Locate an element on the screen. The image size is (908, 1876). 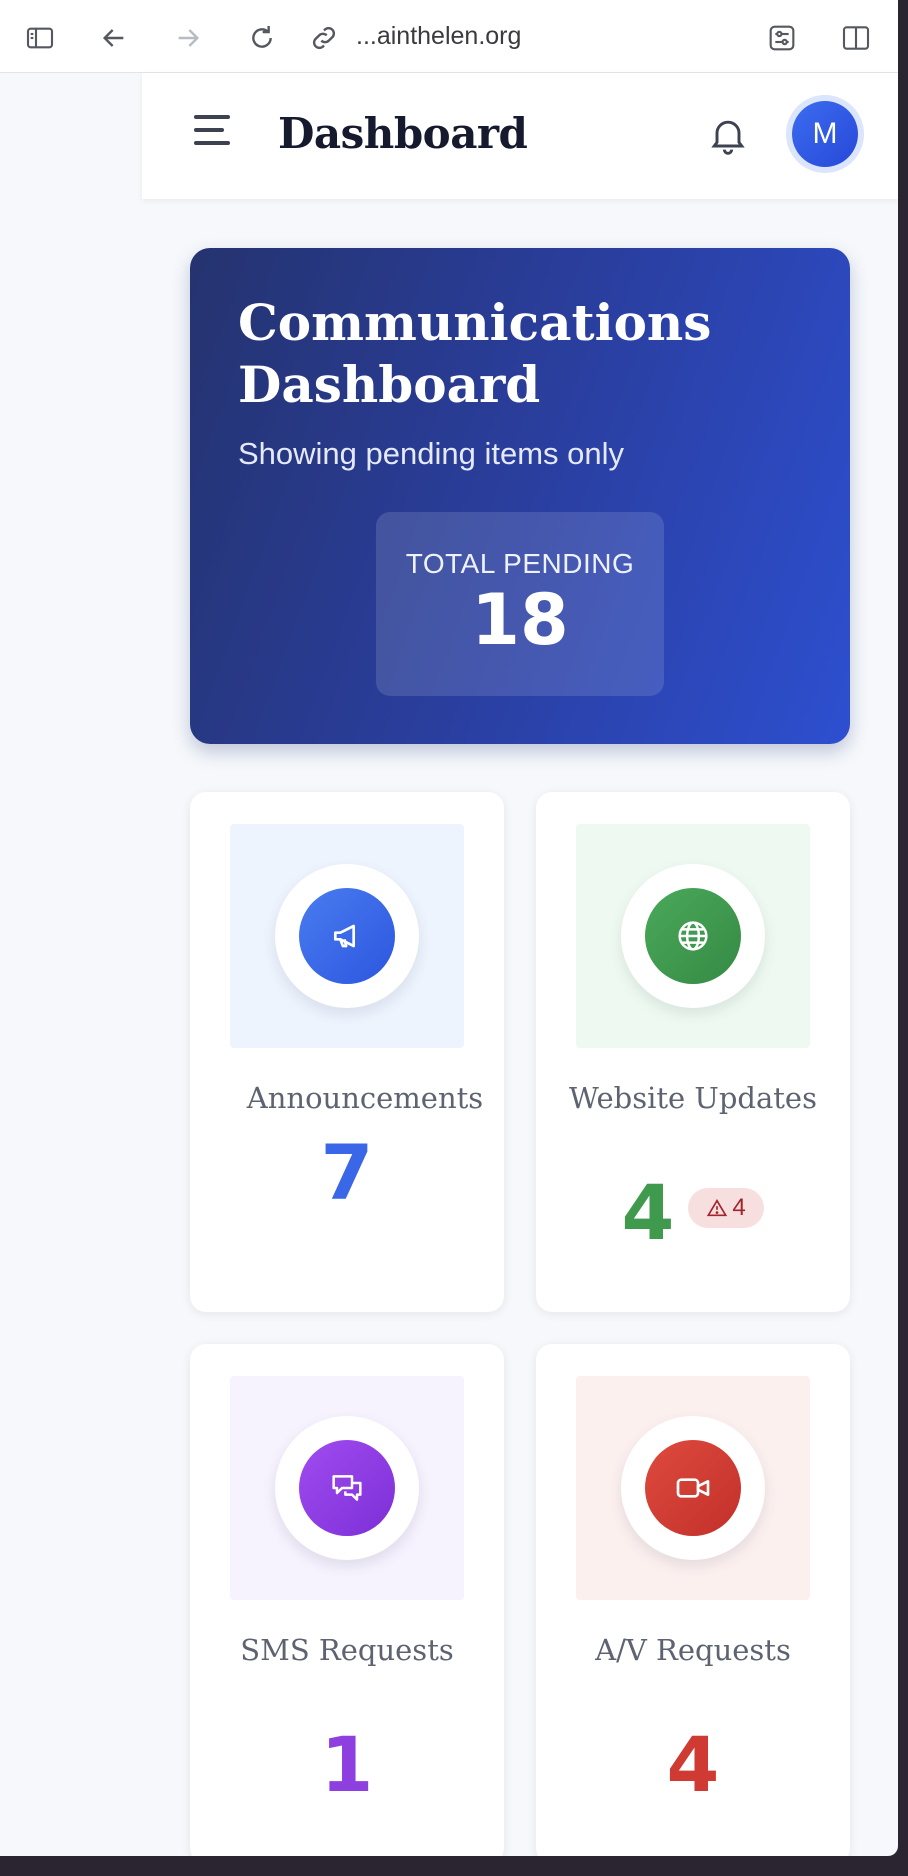
browser-toolbar: ...ainthelen.org is located at coordinates (449, 36).